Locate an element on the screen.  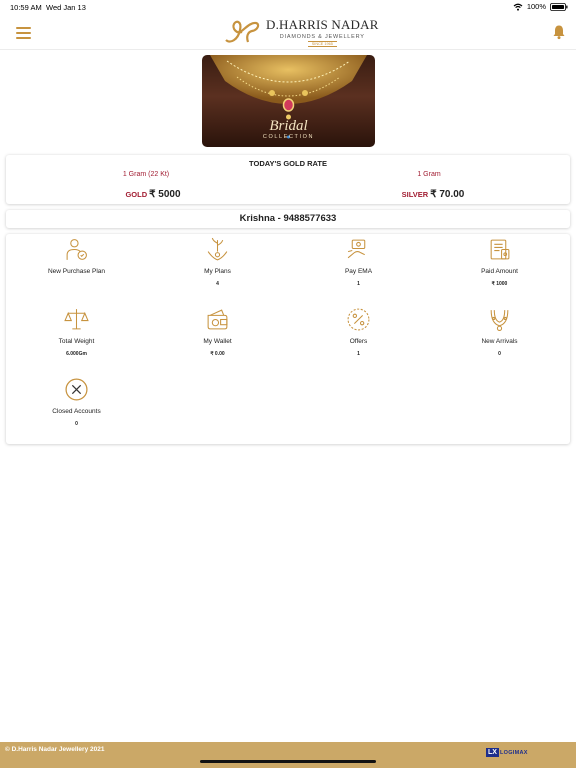
tile-pay-ema: Pay EMA 1 is located at coordinates (358, 266).